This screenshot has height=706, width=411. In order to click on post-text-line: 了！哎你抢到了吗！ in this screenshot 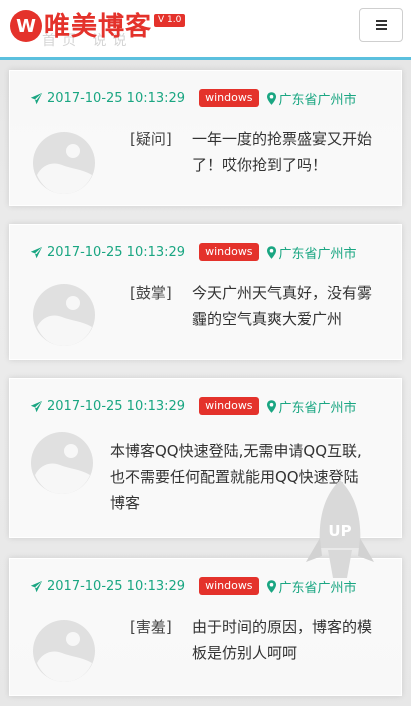, I will do `click(260, 165)`.